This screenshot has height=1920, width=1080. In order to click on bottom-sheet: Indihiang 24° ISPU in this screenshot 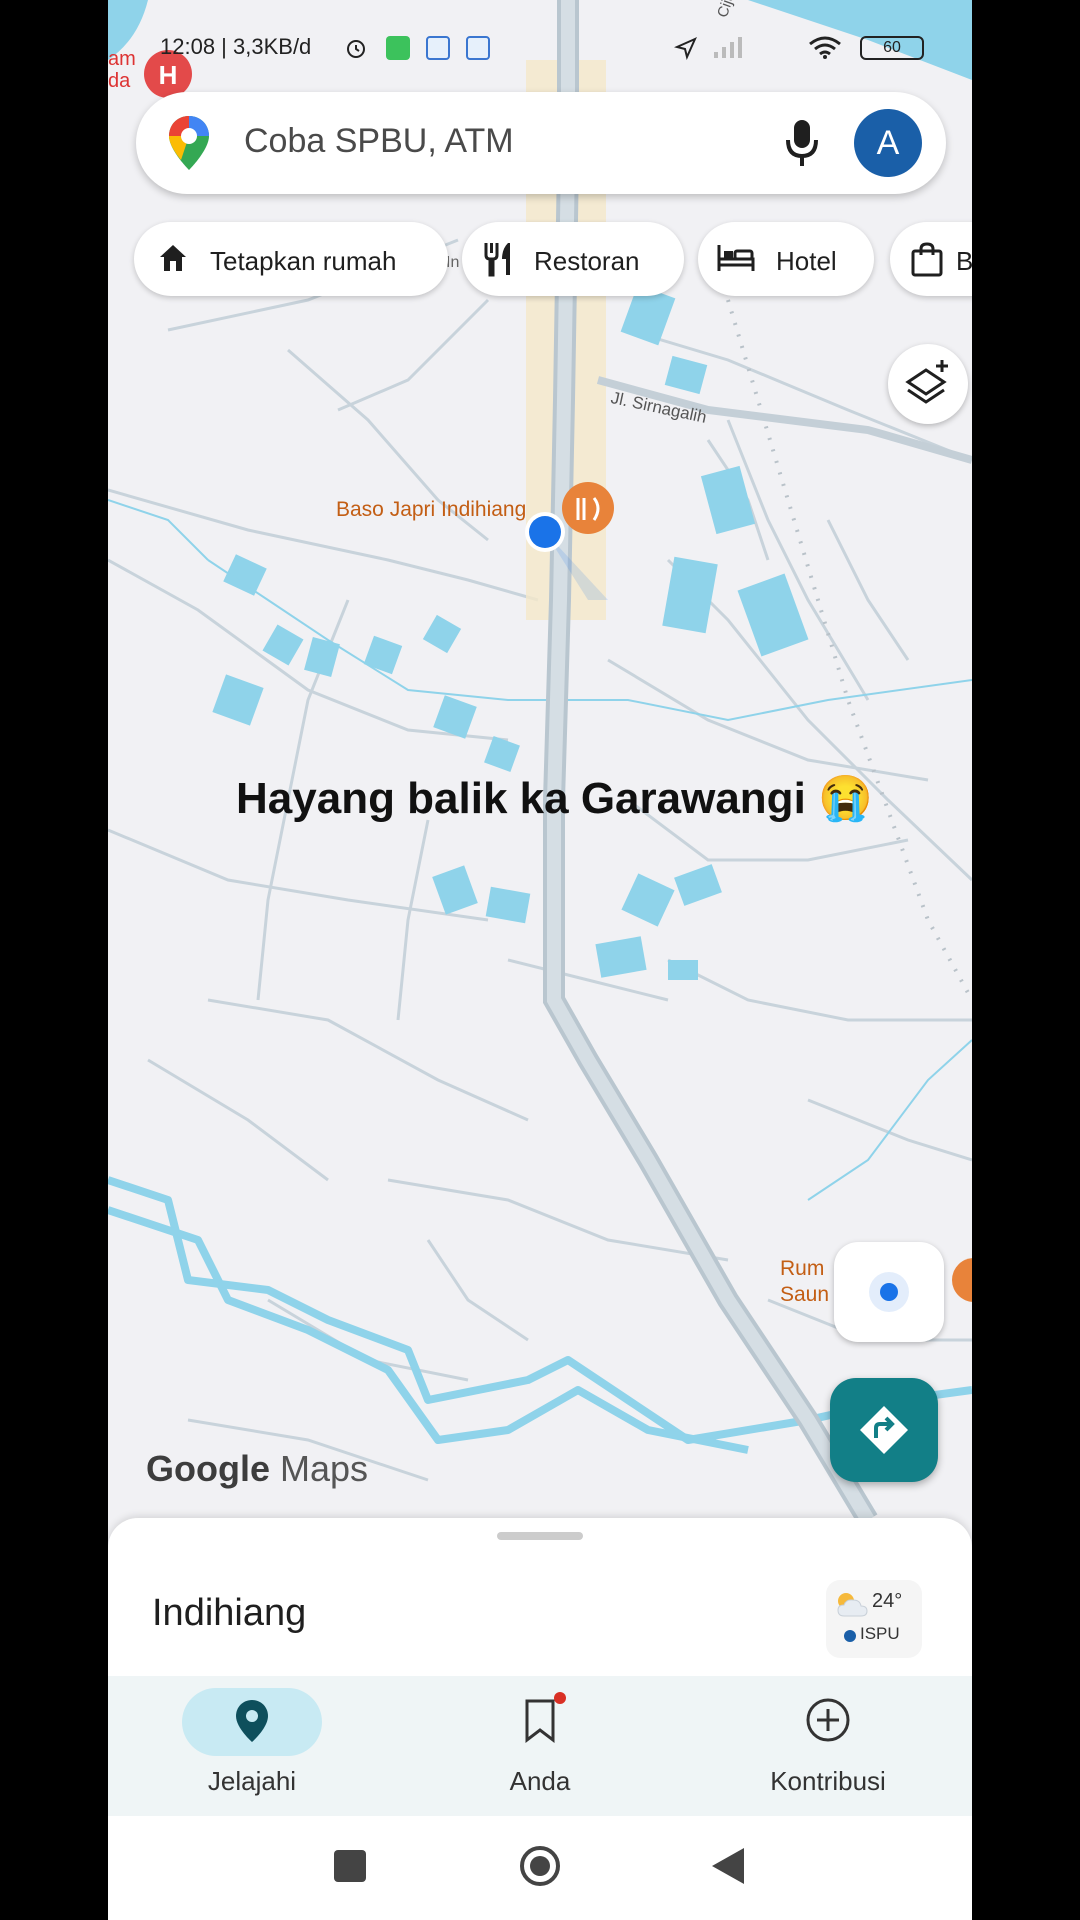, I will do `click(540, 1598)`.